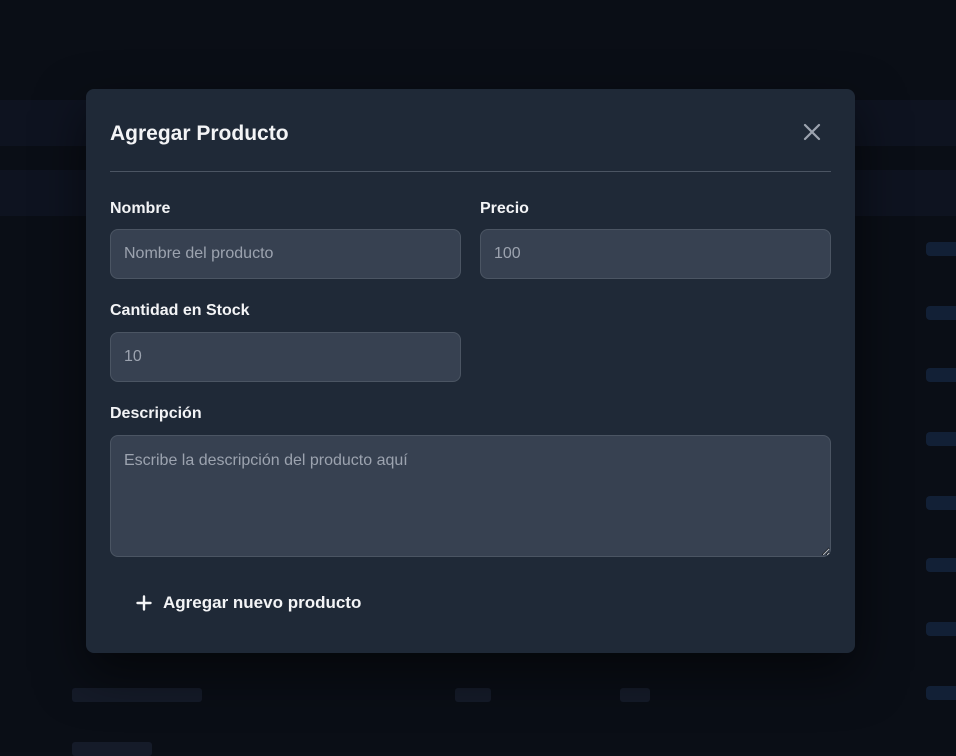  Describe the element at coordinates (199, 133) in the screenshot. I see `modal-title: Agregar Producto` at that location.